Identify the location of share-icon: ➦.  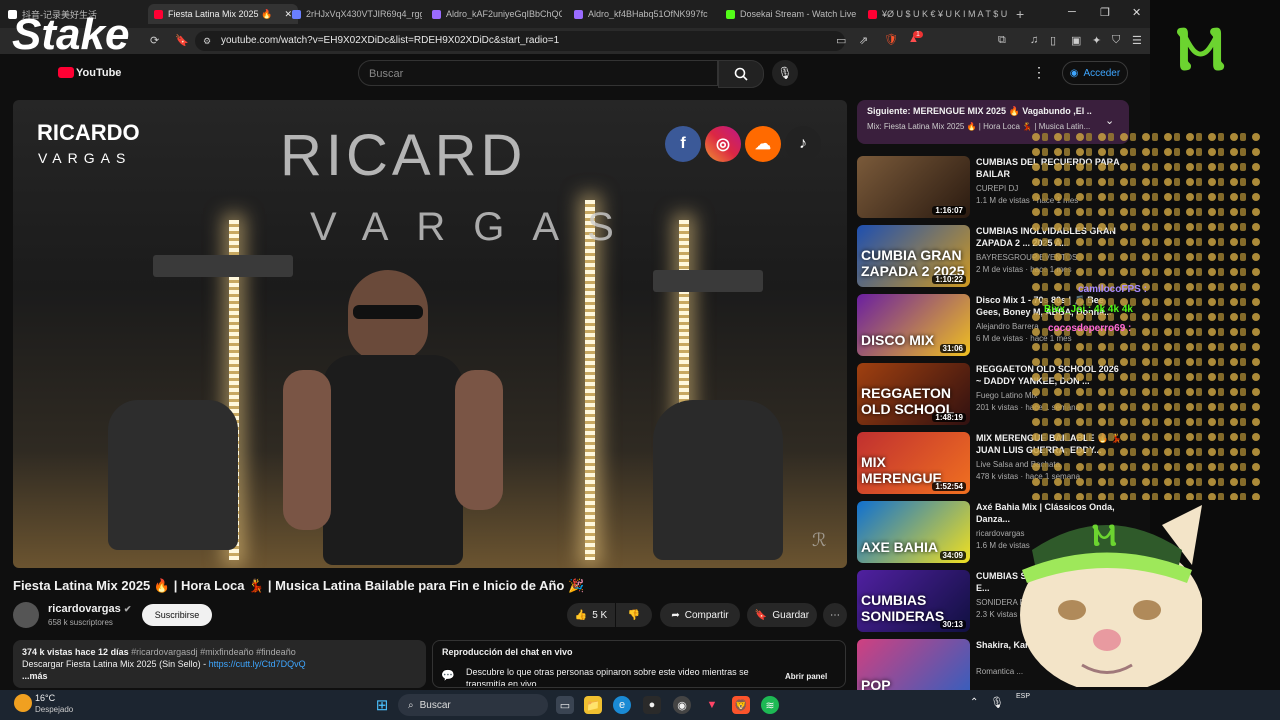
(675, 615).